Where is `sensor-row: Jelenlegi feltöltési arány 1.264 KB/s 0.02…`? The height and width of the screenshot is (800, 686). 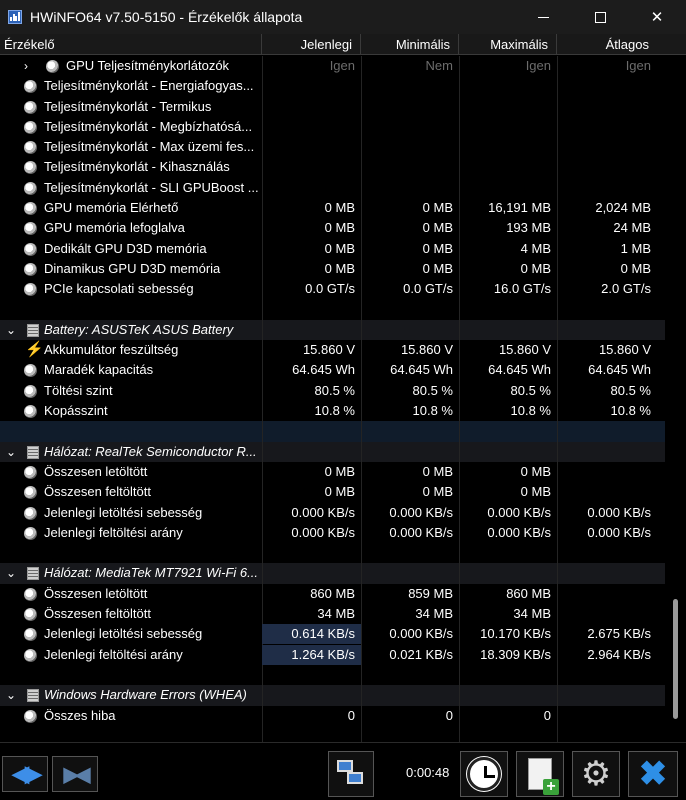 sensor-row: Jelenlegi feltöltési arány 1.264 KB/s 0.02… is located at coordinates (332, 654).